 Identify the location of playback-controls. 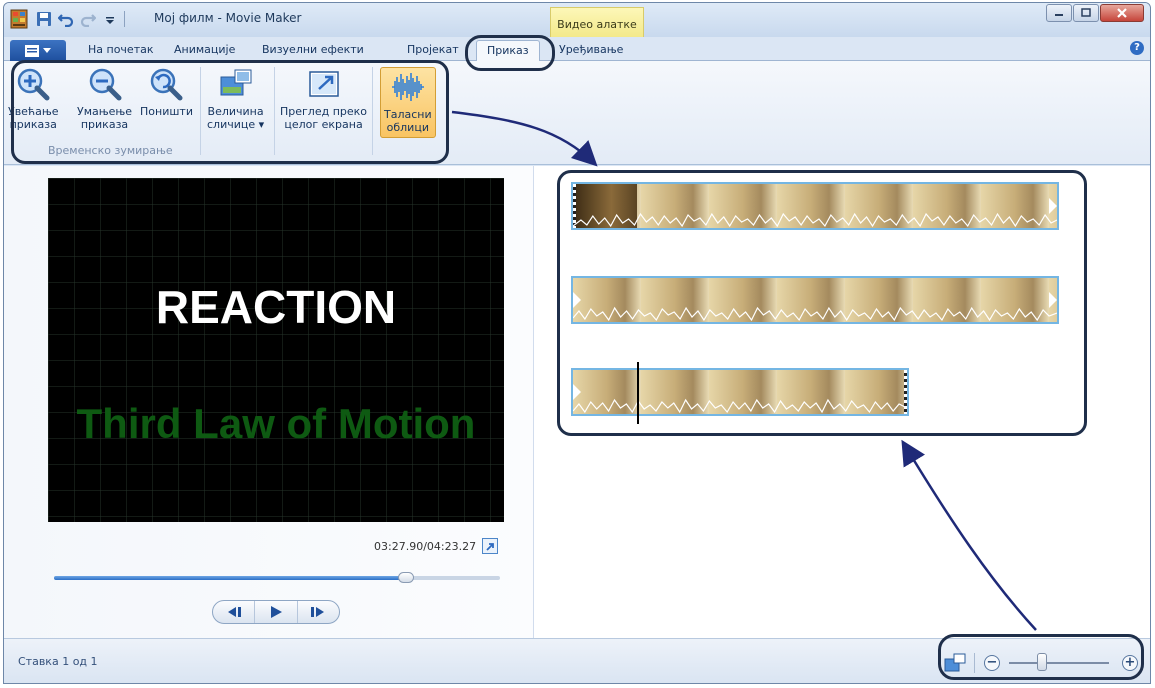
(276, 612).